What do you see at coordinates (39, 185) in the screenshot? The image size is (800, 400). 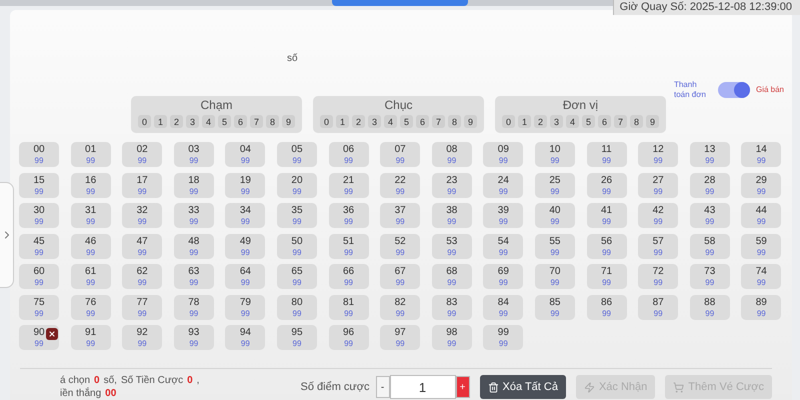 I see `number-cell: 15 99` at bounding box center [39, 185].